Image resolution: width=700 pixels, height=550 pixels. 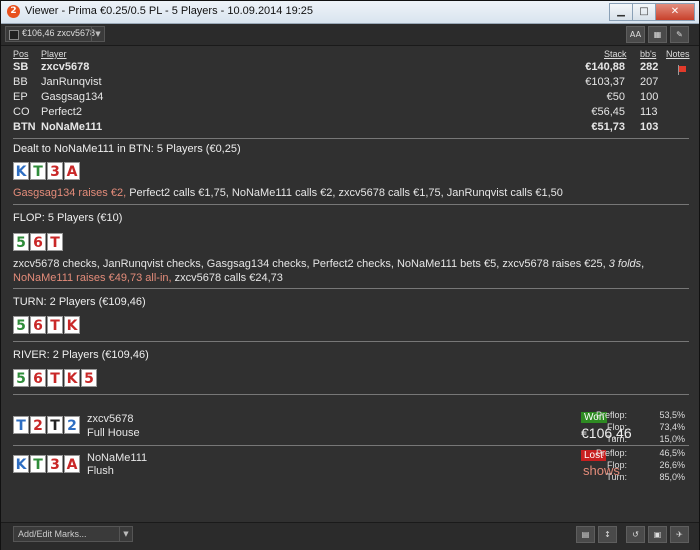 I want to click on player-name: Perfect2, so click(x=61, y=112).